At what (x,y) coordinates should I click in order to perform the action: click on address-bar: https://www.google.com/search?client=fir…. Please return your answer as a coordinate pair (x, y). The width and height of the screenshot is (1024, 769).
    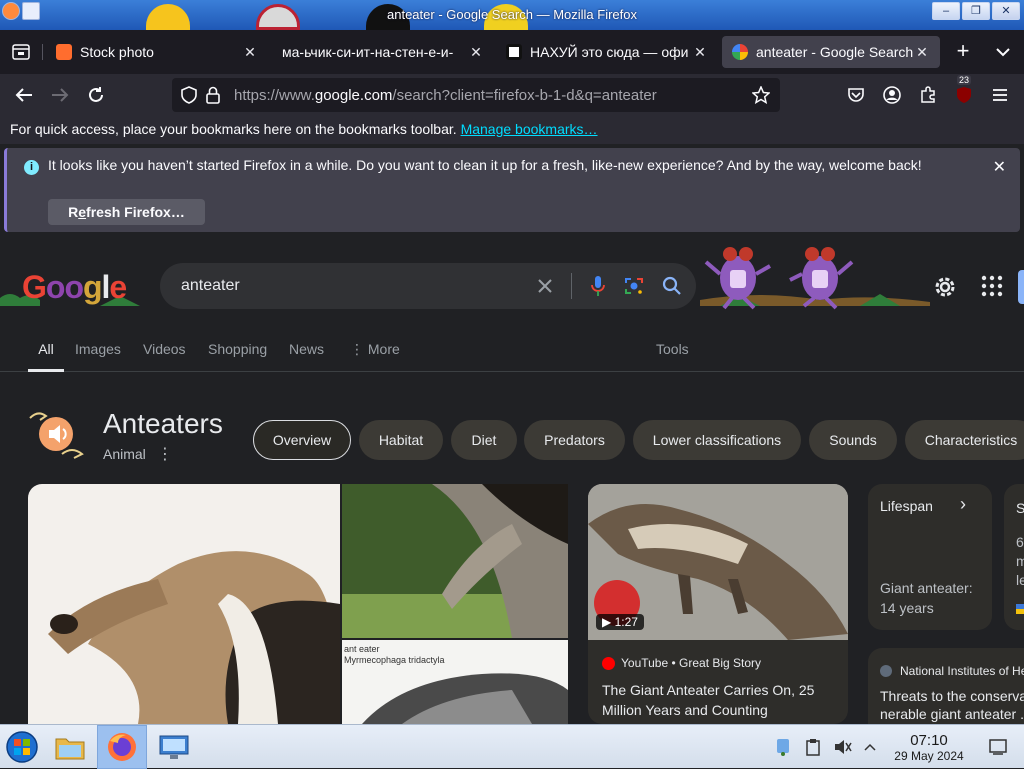
    Looking at the image, I should click on (476, 95).